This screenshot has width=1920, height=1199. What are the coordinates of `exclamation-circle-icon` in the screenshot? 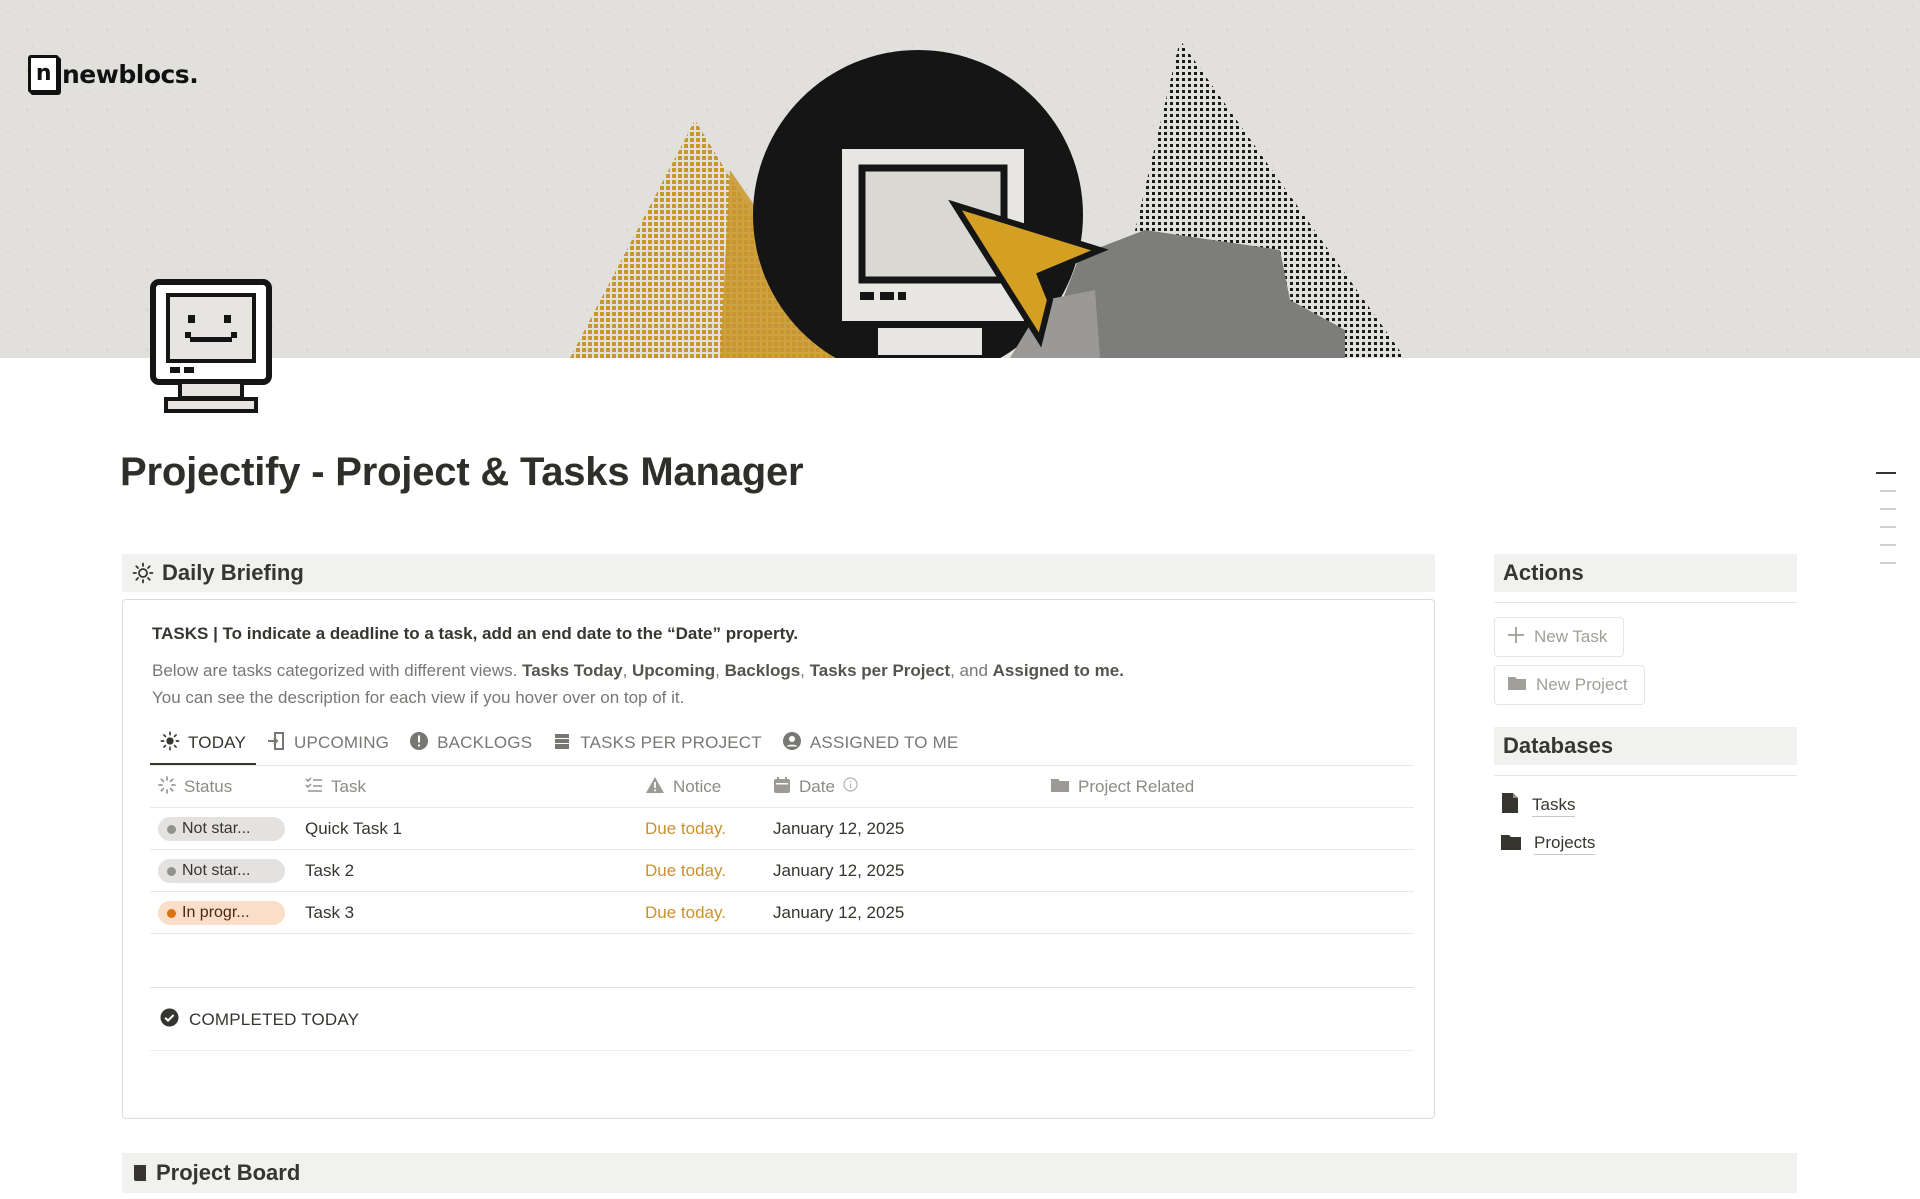 It's located at (419, 743).